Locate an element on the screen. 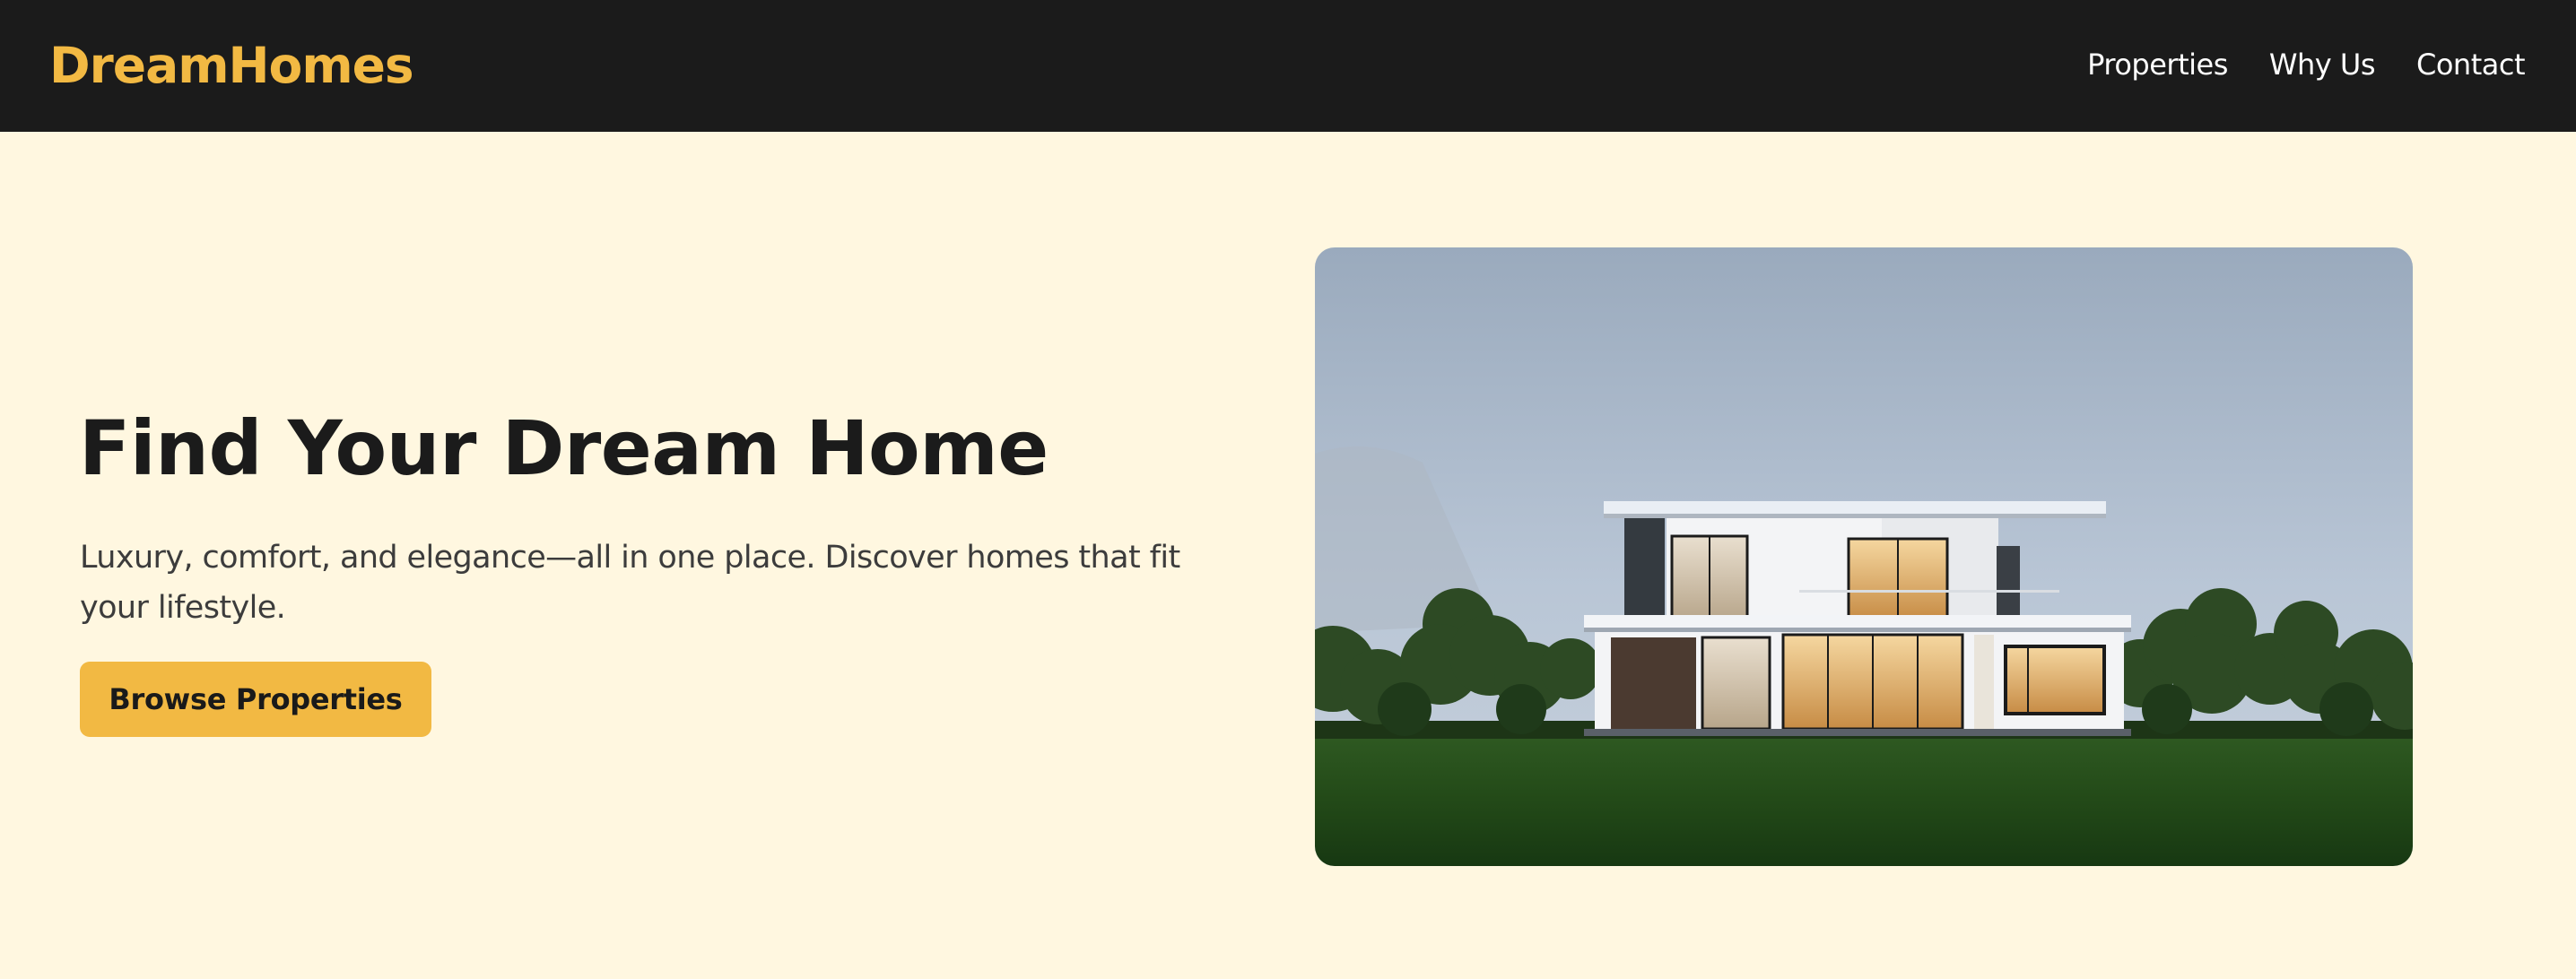  site-header: DreamHomes Properties Why Us Contact is located at coordinates (1288, 66).